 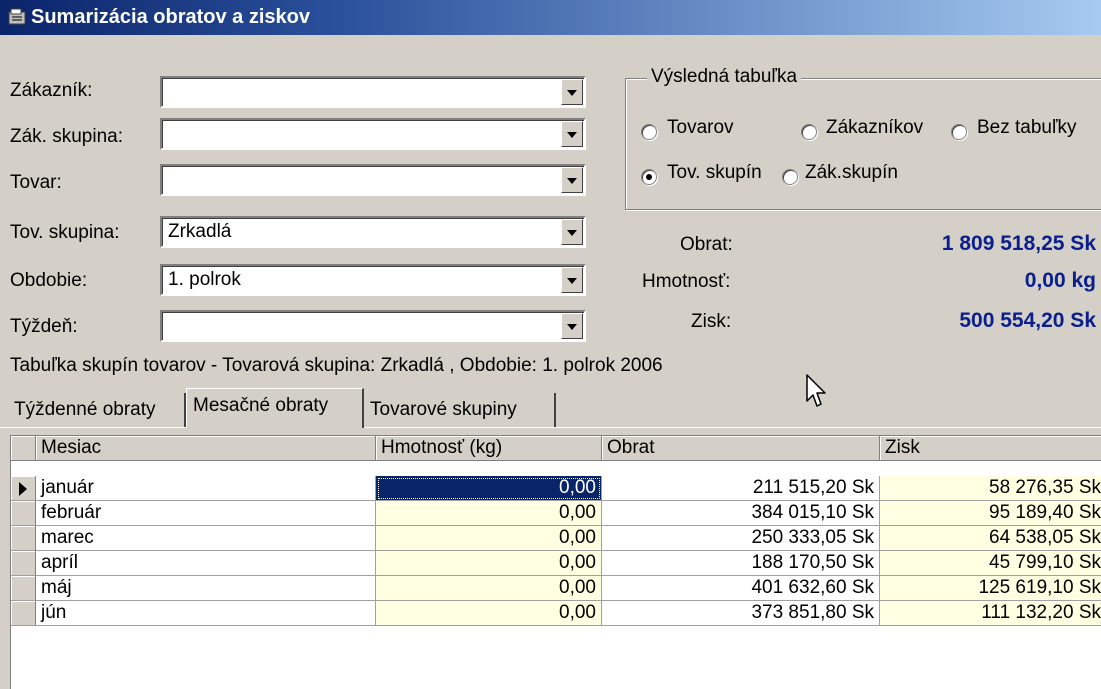 What do you see at coordinates (990, 448) in the screenshot?
I see `header-zisk: Zisk` at bounding box center [990, 448].